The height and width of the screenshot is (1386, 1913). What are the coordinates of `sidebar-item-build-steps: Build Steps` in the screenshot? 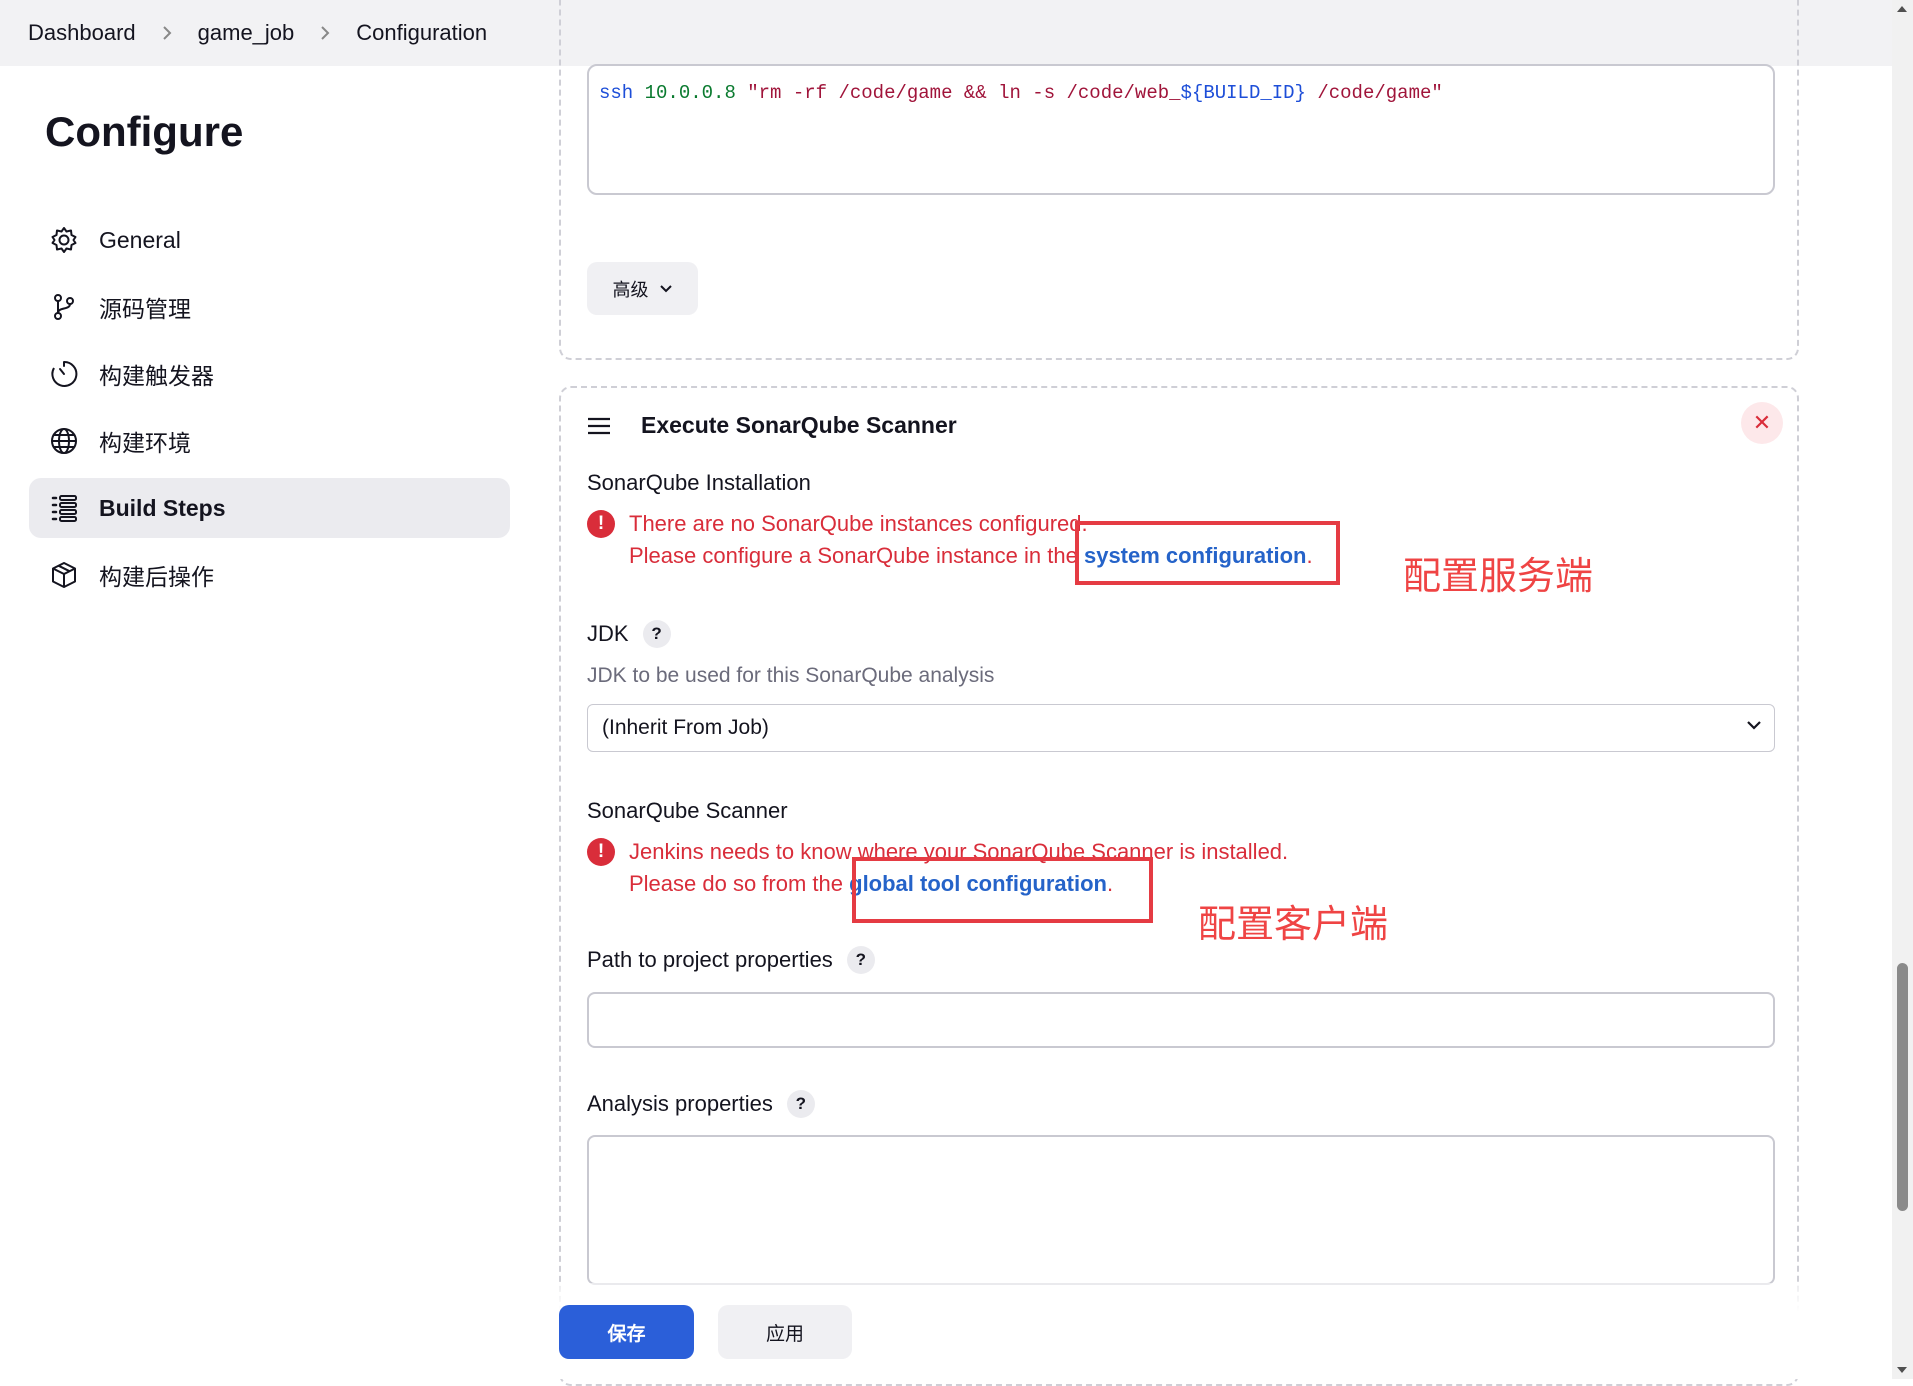 It's located at (269, 508).